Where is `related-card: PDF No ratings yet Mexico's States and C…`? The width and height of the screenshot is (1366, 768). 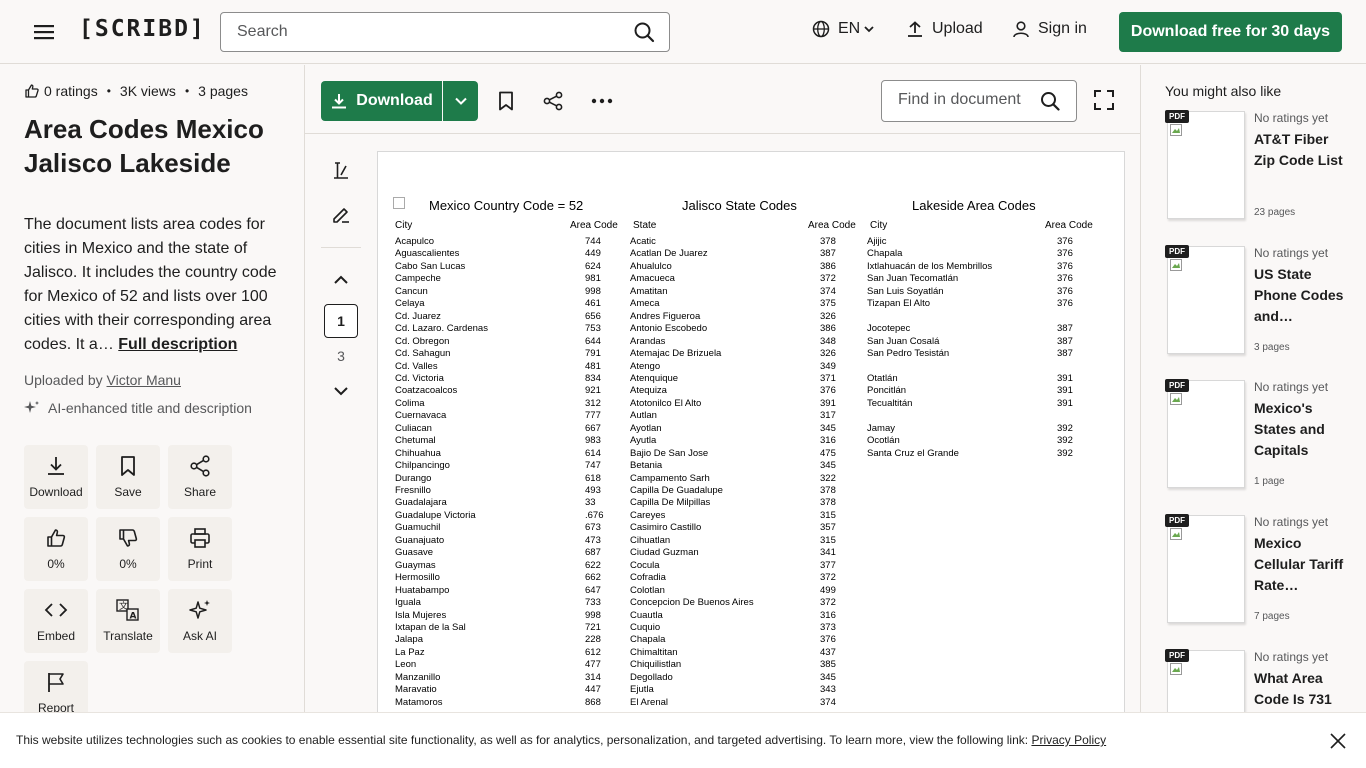
related-card: PDF No ratings yet Mexico's States and C… is located at coordinates (1260, 435).